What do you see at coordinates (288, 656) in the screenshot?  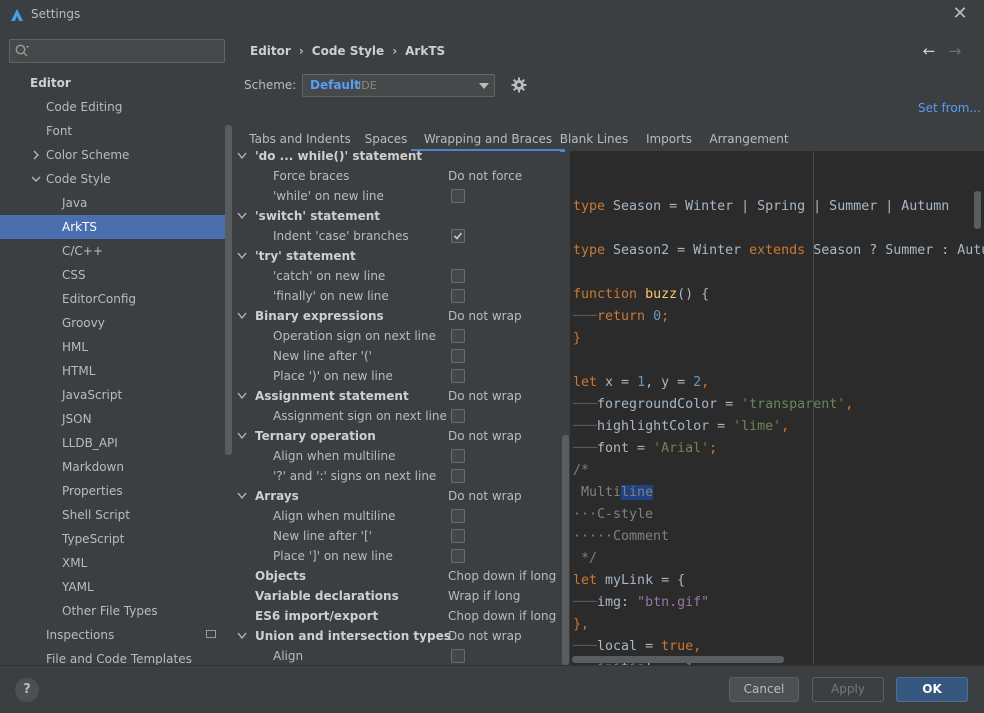 I see `option-label: Align` at bounding box center [288, 656].